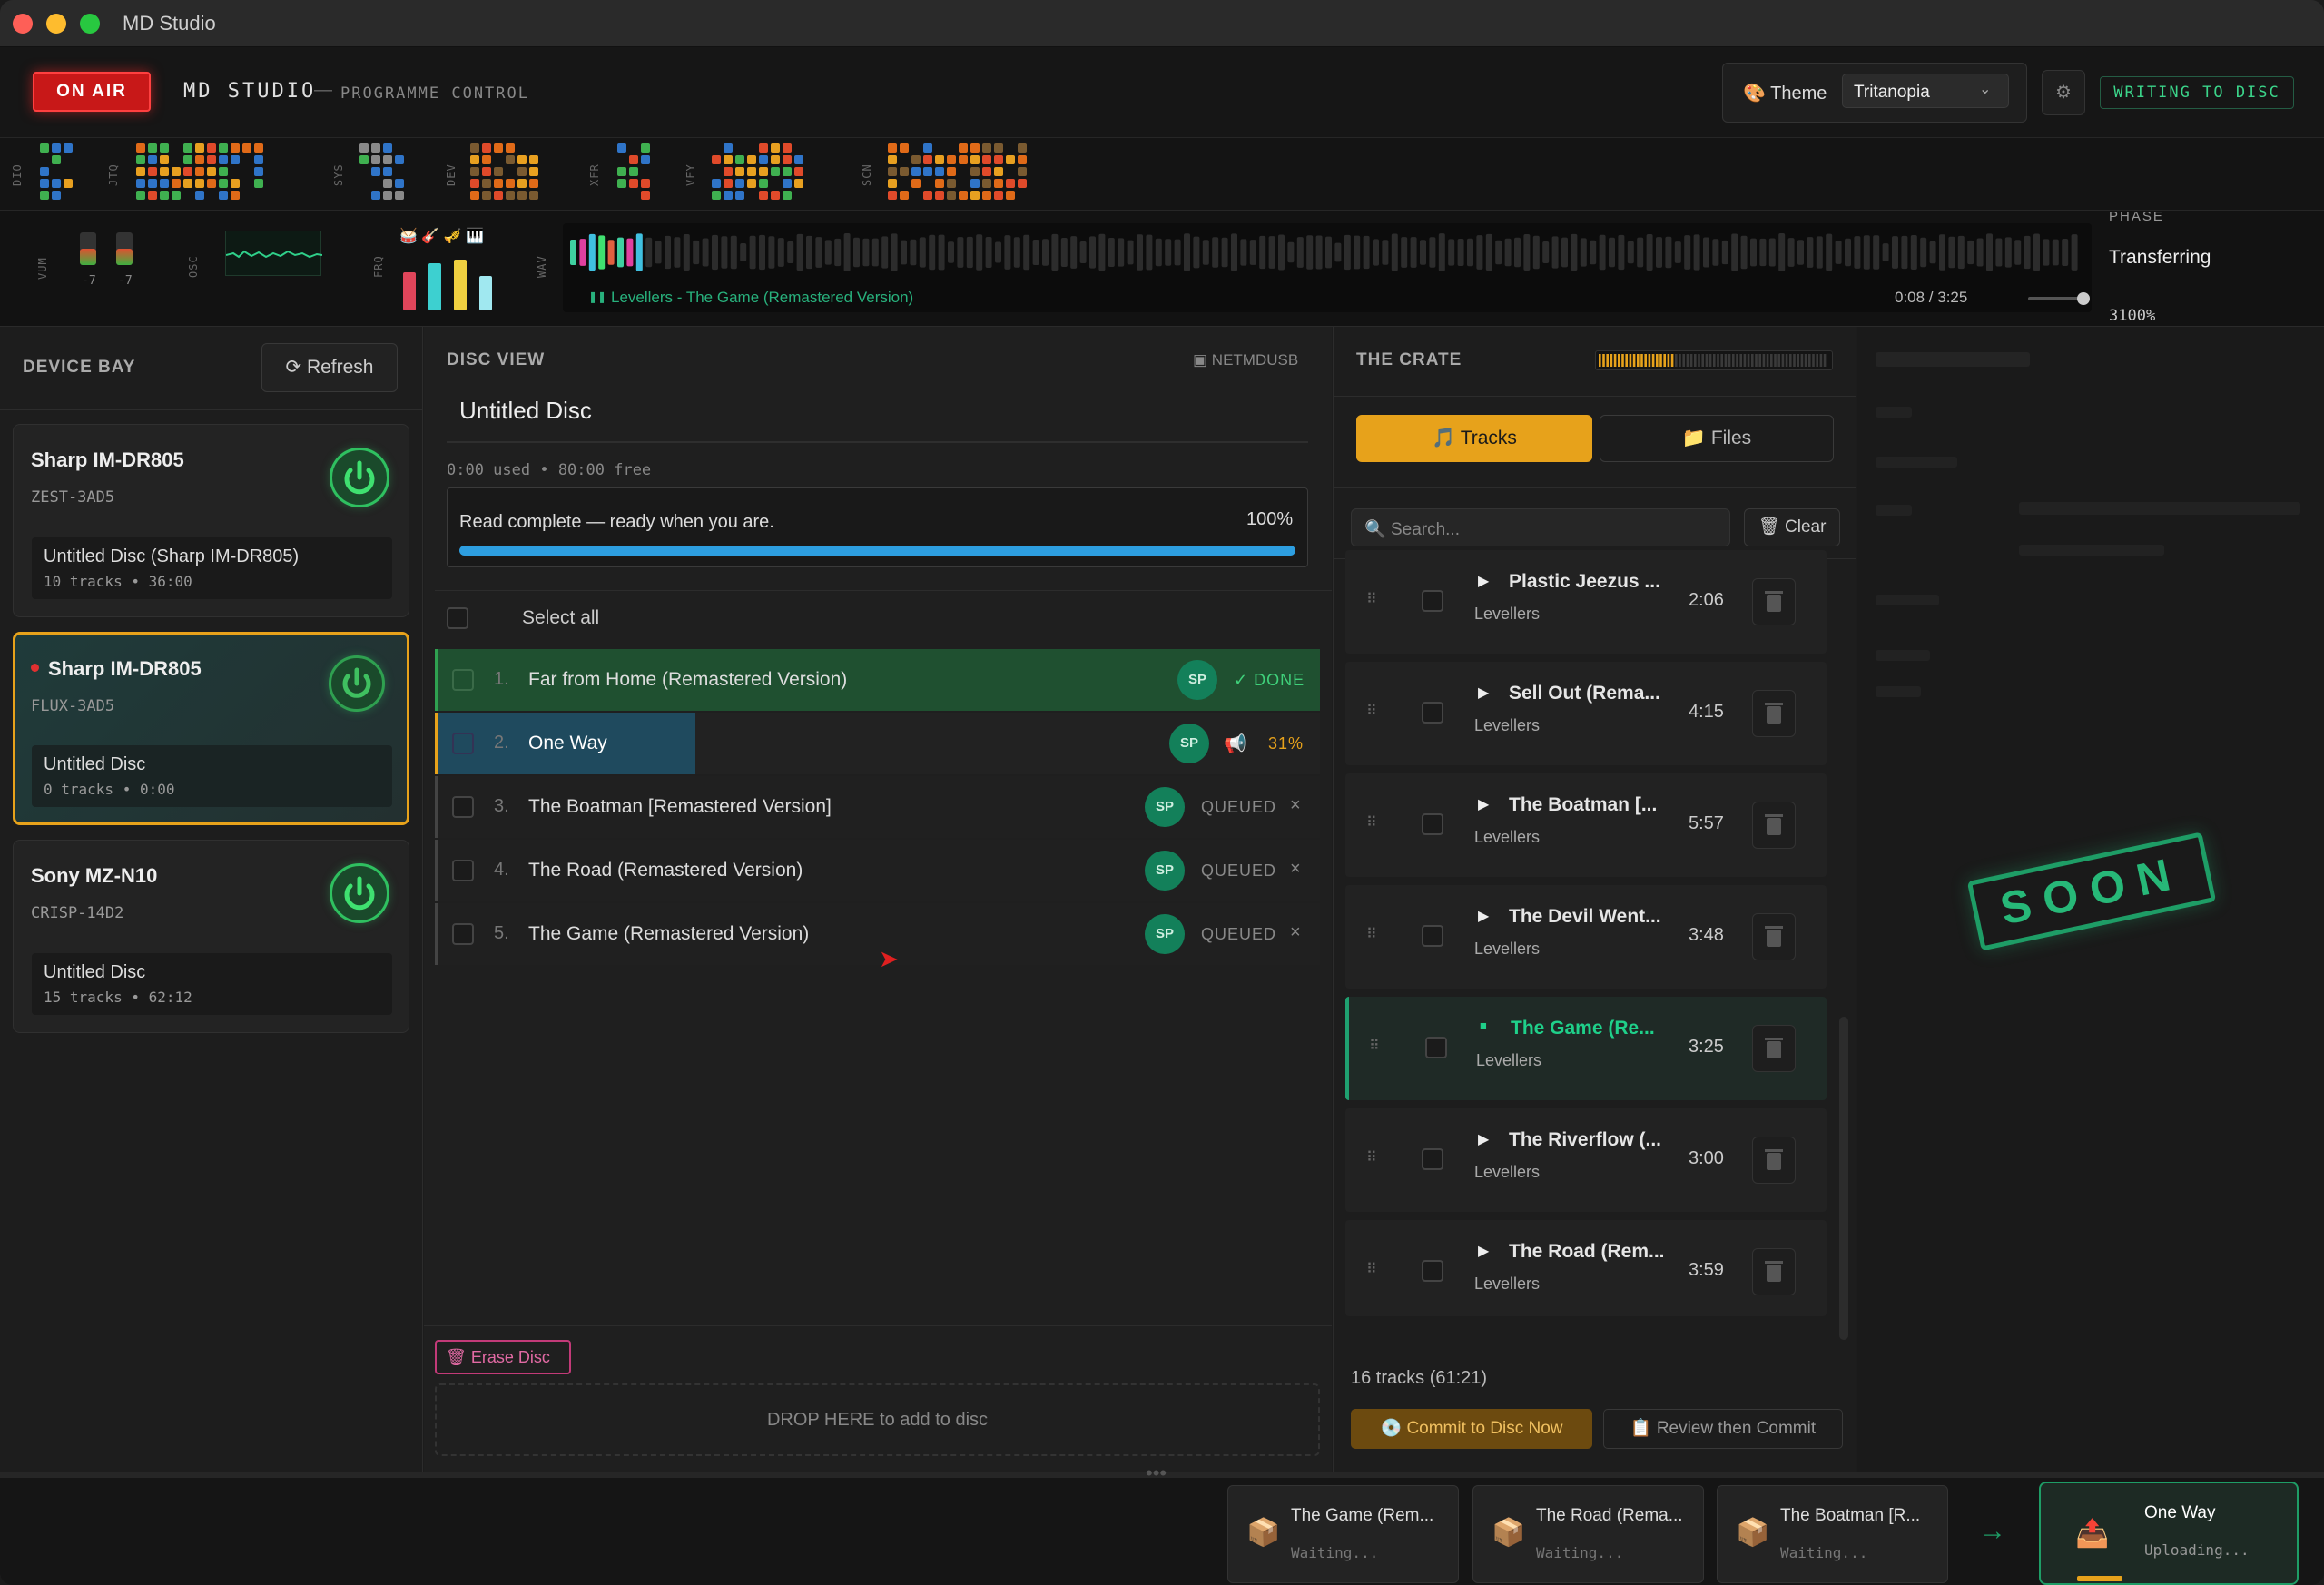  Describe the element at coordinates (1717, 439) in the screenshot. I see `tab-files: 📁 Files` at that location.